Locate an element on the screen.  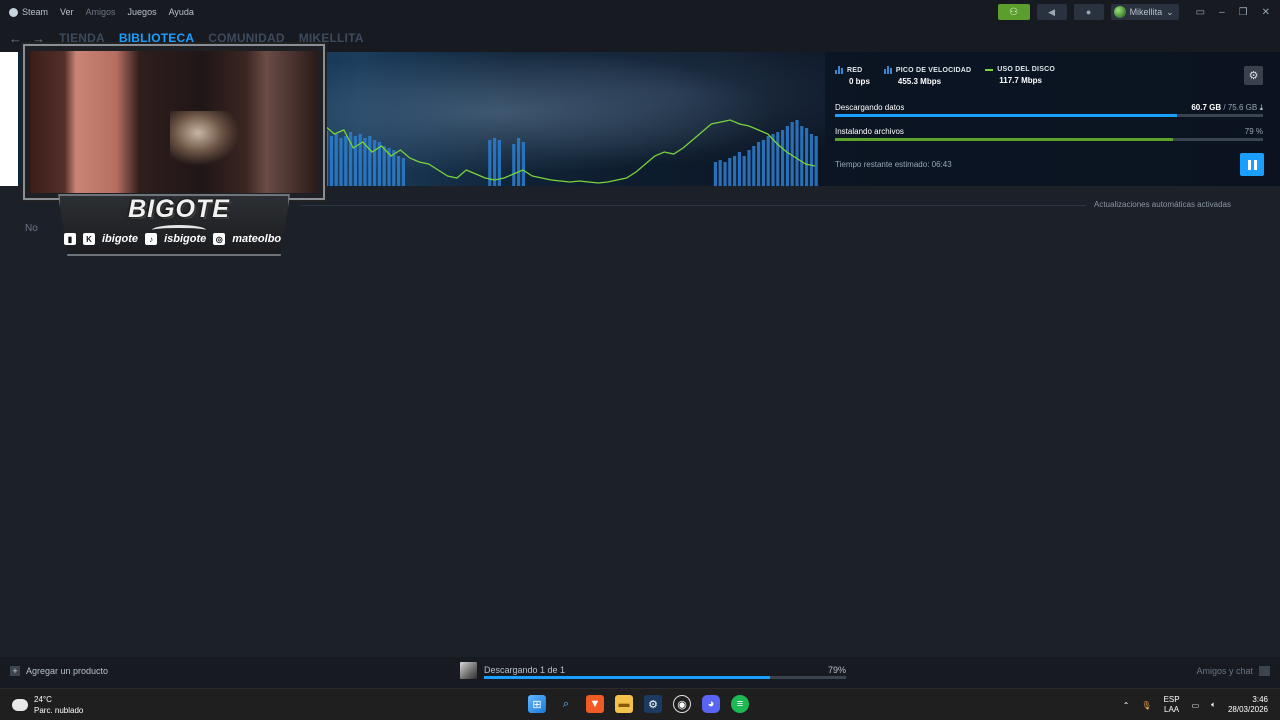
steam-logo-icon is located at coordinates (13, 12).